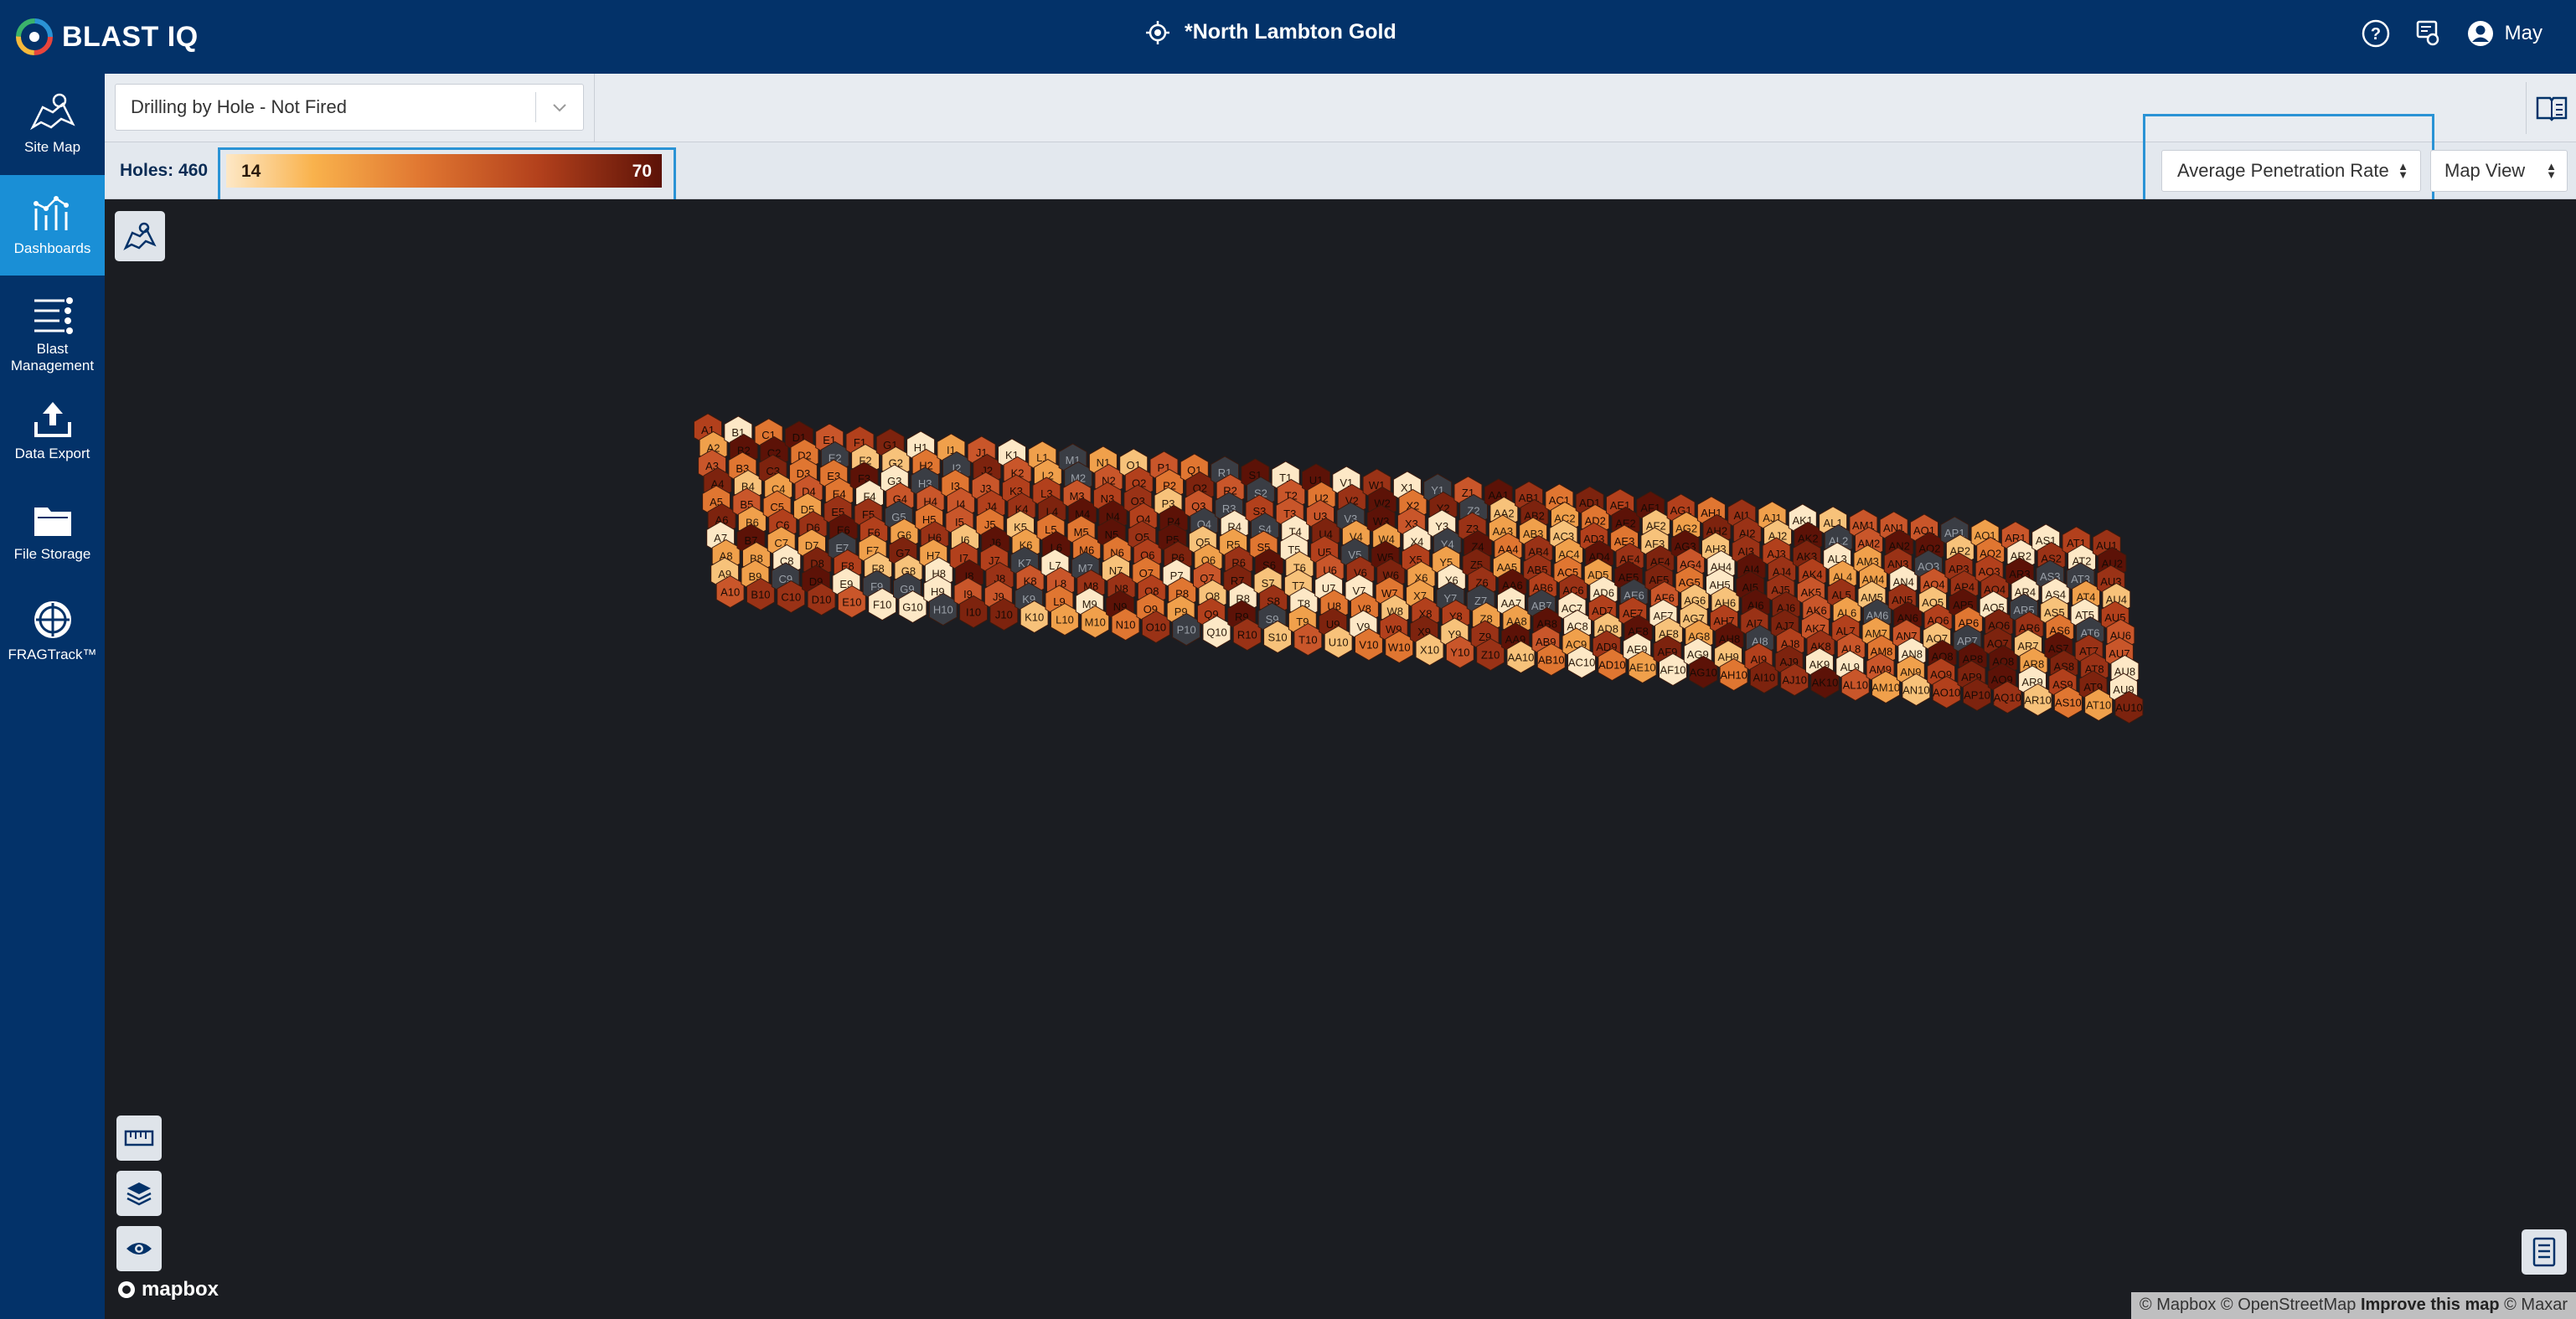  I want to click on hole-label: V10, so click(1368, 645).